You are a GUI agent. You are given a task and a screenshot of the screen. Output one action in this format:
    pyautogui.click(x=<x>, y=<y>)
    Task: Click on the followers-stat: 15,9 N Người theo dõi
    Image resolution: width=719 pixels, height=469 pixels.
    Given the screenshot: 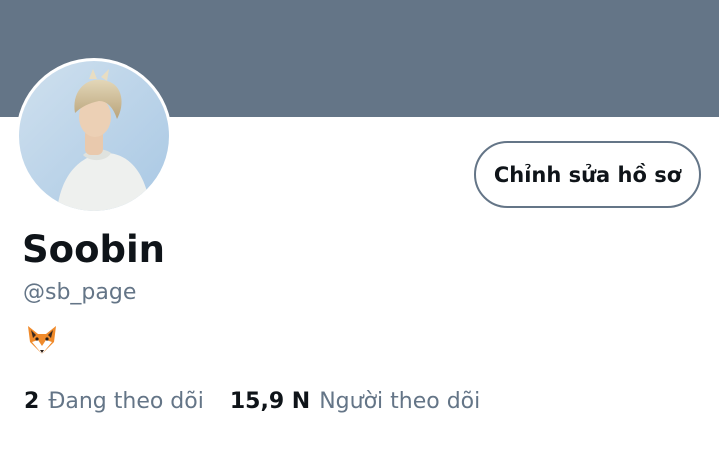 What is the action you would take?
    pyautogui.click(x=355, y=401)
    